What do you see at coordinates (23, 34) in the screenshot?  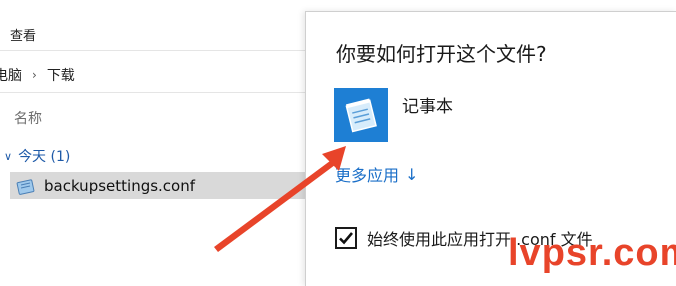 I see `ribbon-tab-view: 查看` at bounding box center [23, 34].